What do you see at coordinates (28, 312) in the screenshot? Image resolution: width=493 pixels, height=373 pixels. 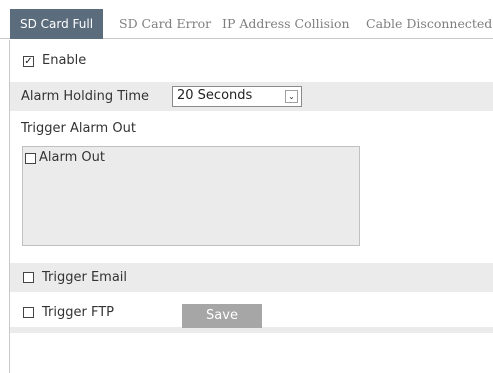 I see `trigger-ftp-checkbox` at bounding box center [28, 312].